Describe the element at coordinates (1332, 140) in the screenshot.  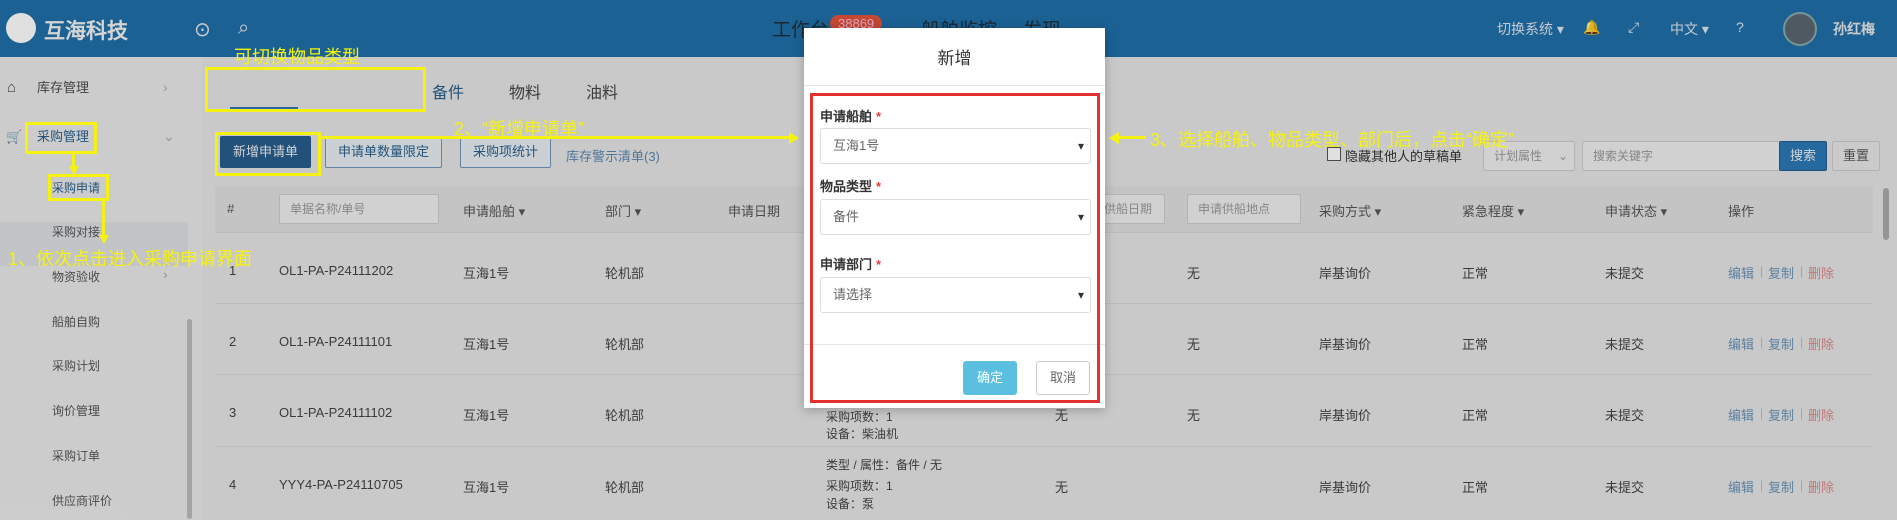
I see `annotation-step3: 3、选择船舶、物品类型、部门后，点击“确定”` at that location.